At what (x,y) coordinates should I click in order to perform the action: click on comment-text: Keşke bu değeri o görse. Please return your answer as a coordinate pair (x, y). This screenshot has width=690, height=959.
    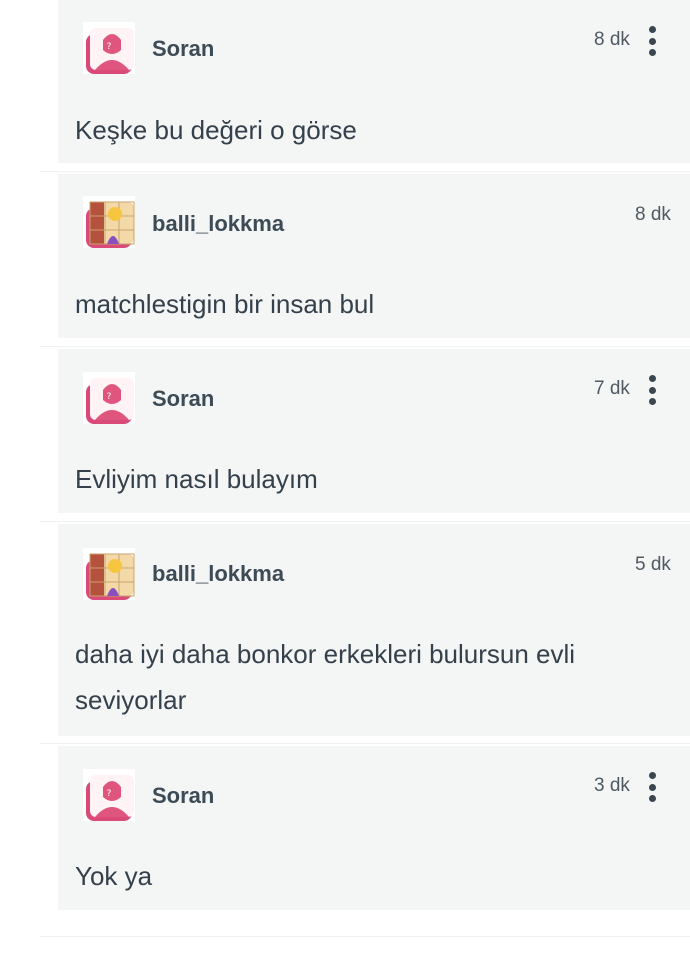
    Looking at the image, I should click on (216, 130).